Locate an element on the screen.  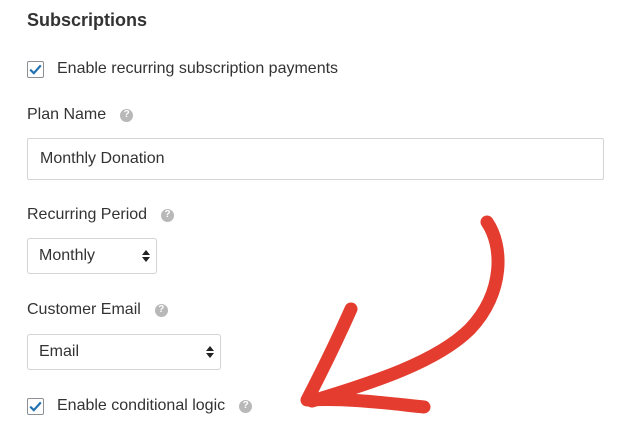
conditional-logic-label: Enable conditional logic is located at coordinates (141, 405).